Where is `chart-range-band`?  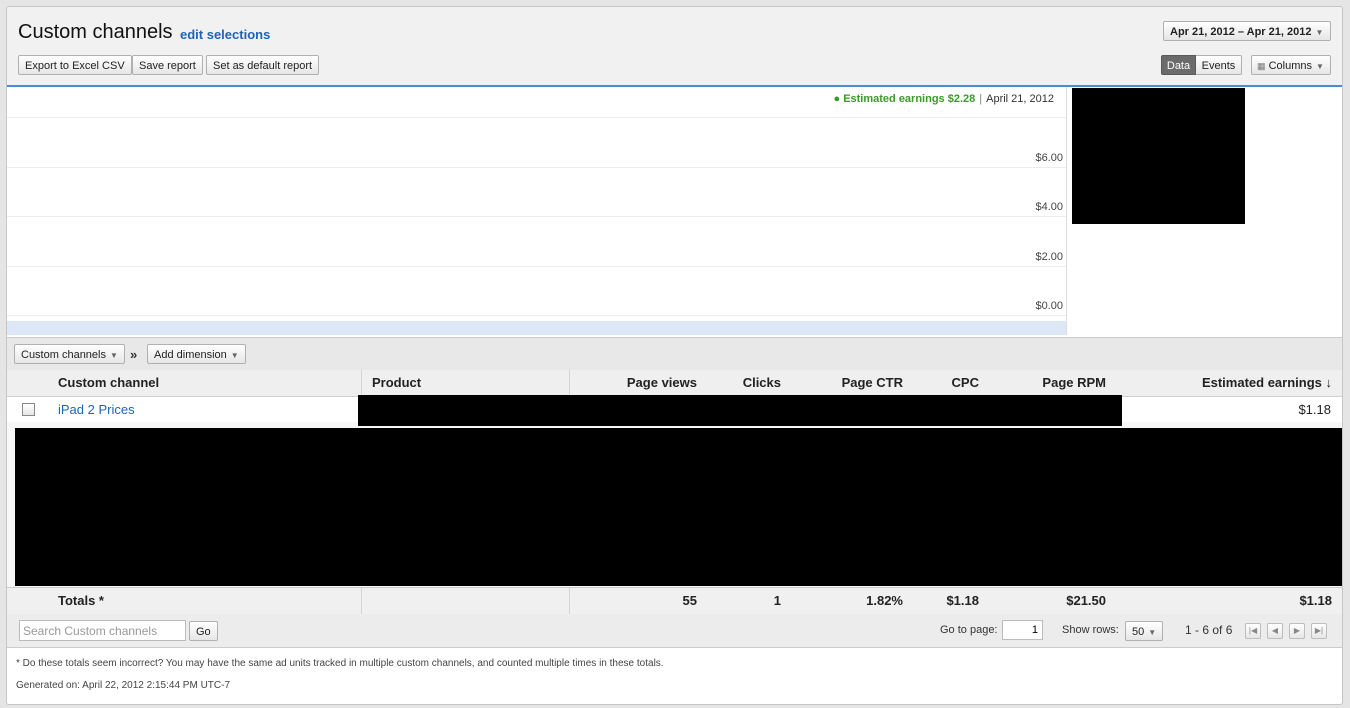 chart-range-band is located at coordinates (536, 328).